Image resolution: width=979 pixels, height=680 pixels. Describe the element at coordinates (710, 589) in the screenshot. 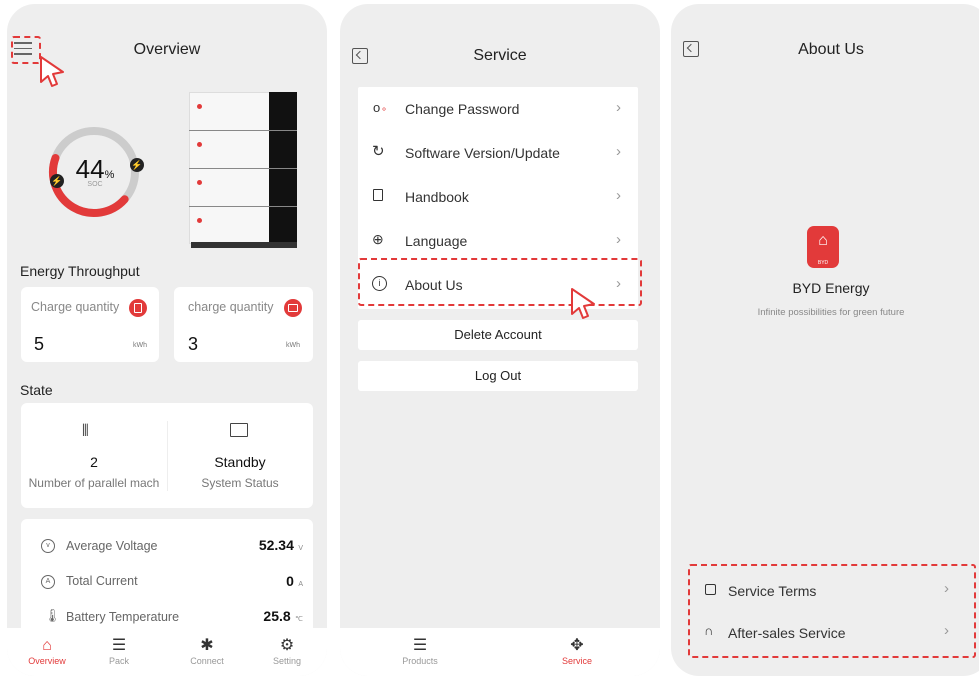

I see `document-icon` at that location.